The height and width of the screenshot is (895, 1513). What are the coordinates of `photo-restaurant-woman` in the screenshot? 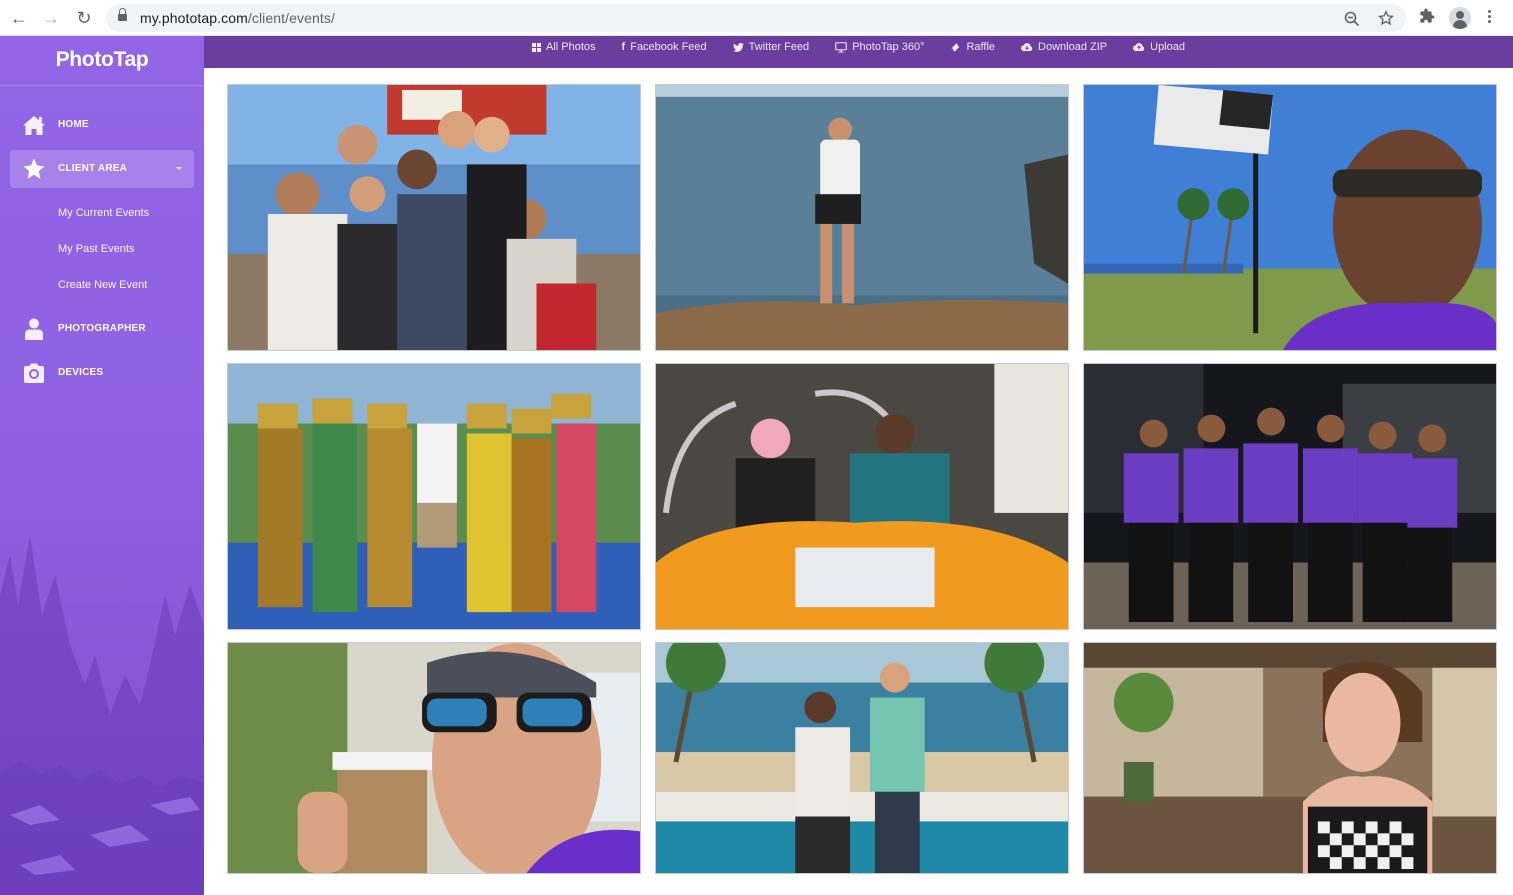 It's located at (1290, 758).